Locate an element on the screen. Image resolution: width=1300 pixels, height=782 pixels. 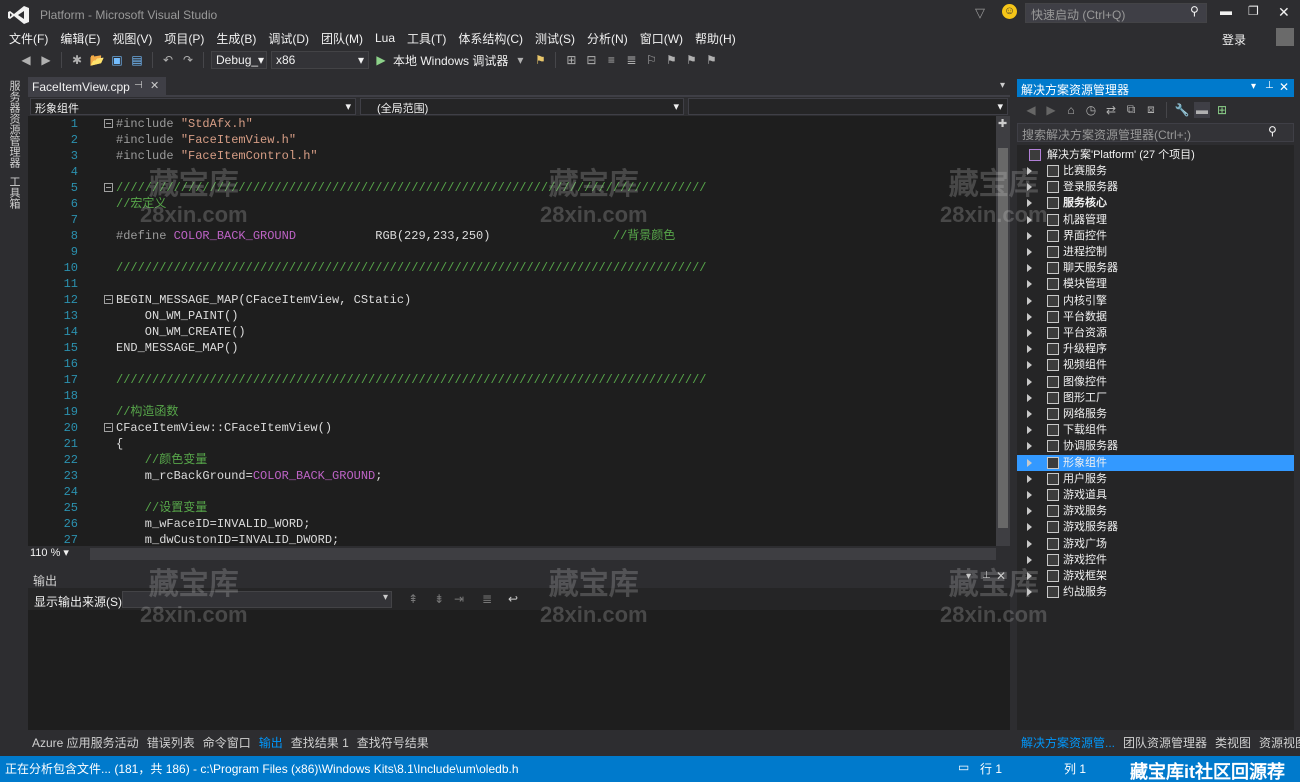
home-icon: ⌂ is located at coordinates (1071, 110).